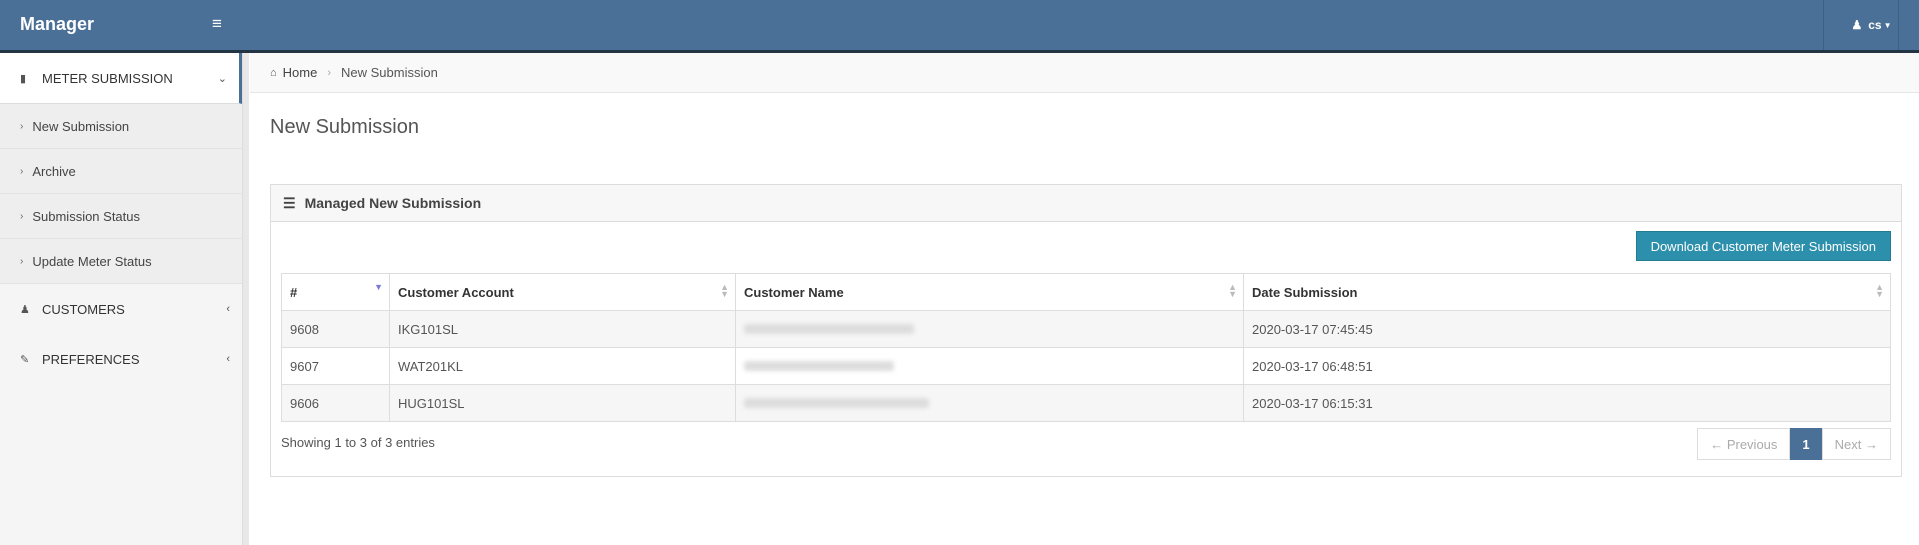  What do you see at coordinates (389, 72) in the screenshot?
I see `breadcrumb-current: New Submission` at bounding box center [389, 72].